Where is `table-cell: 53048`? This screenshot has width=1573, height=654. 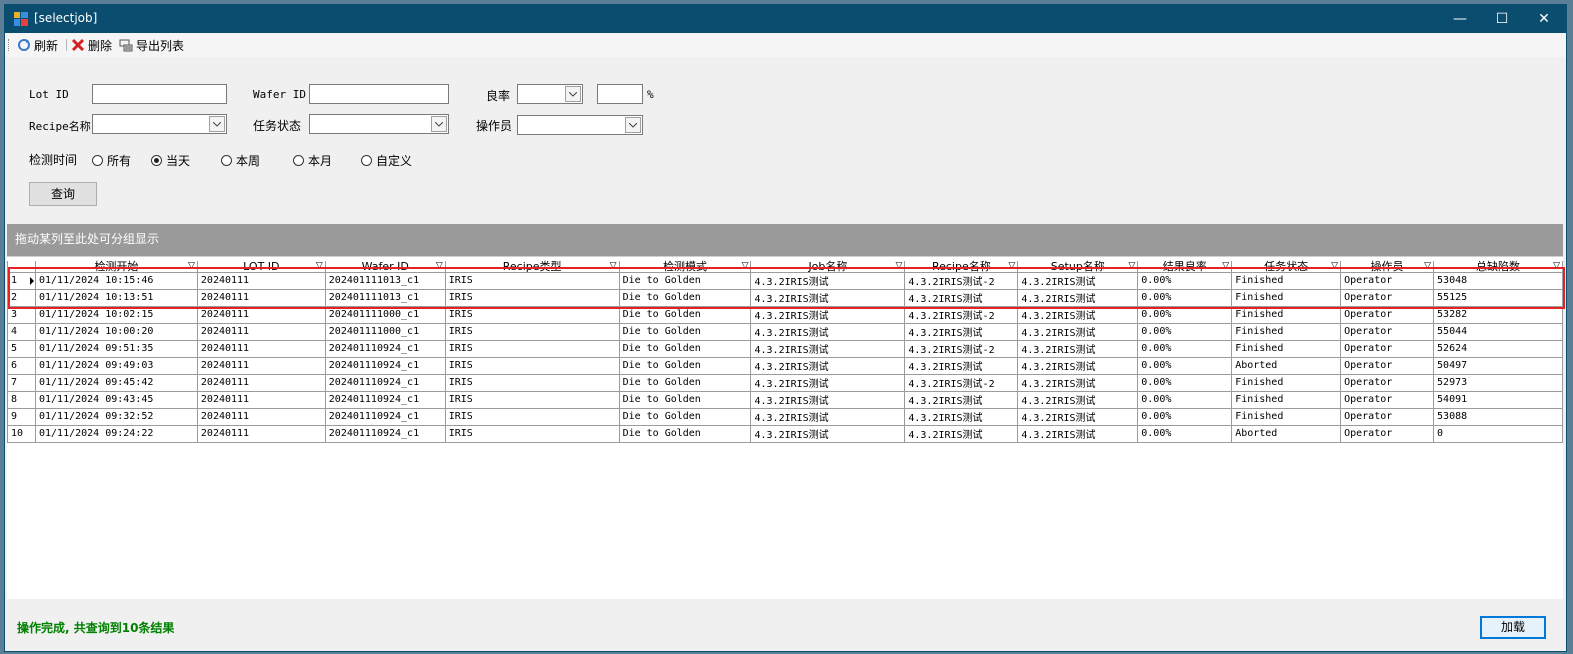
table-cell: 53048 is located at coordinates (1498, 280).